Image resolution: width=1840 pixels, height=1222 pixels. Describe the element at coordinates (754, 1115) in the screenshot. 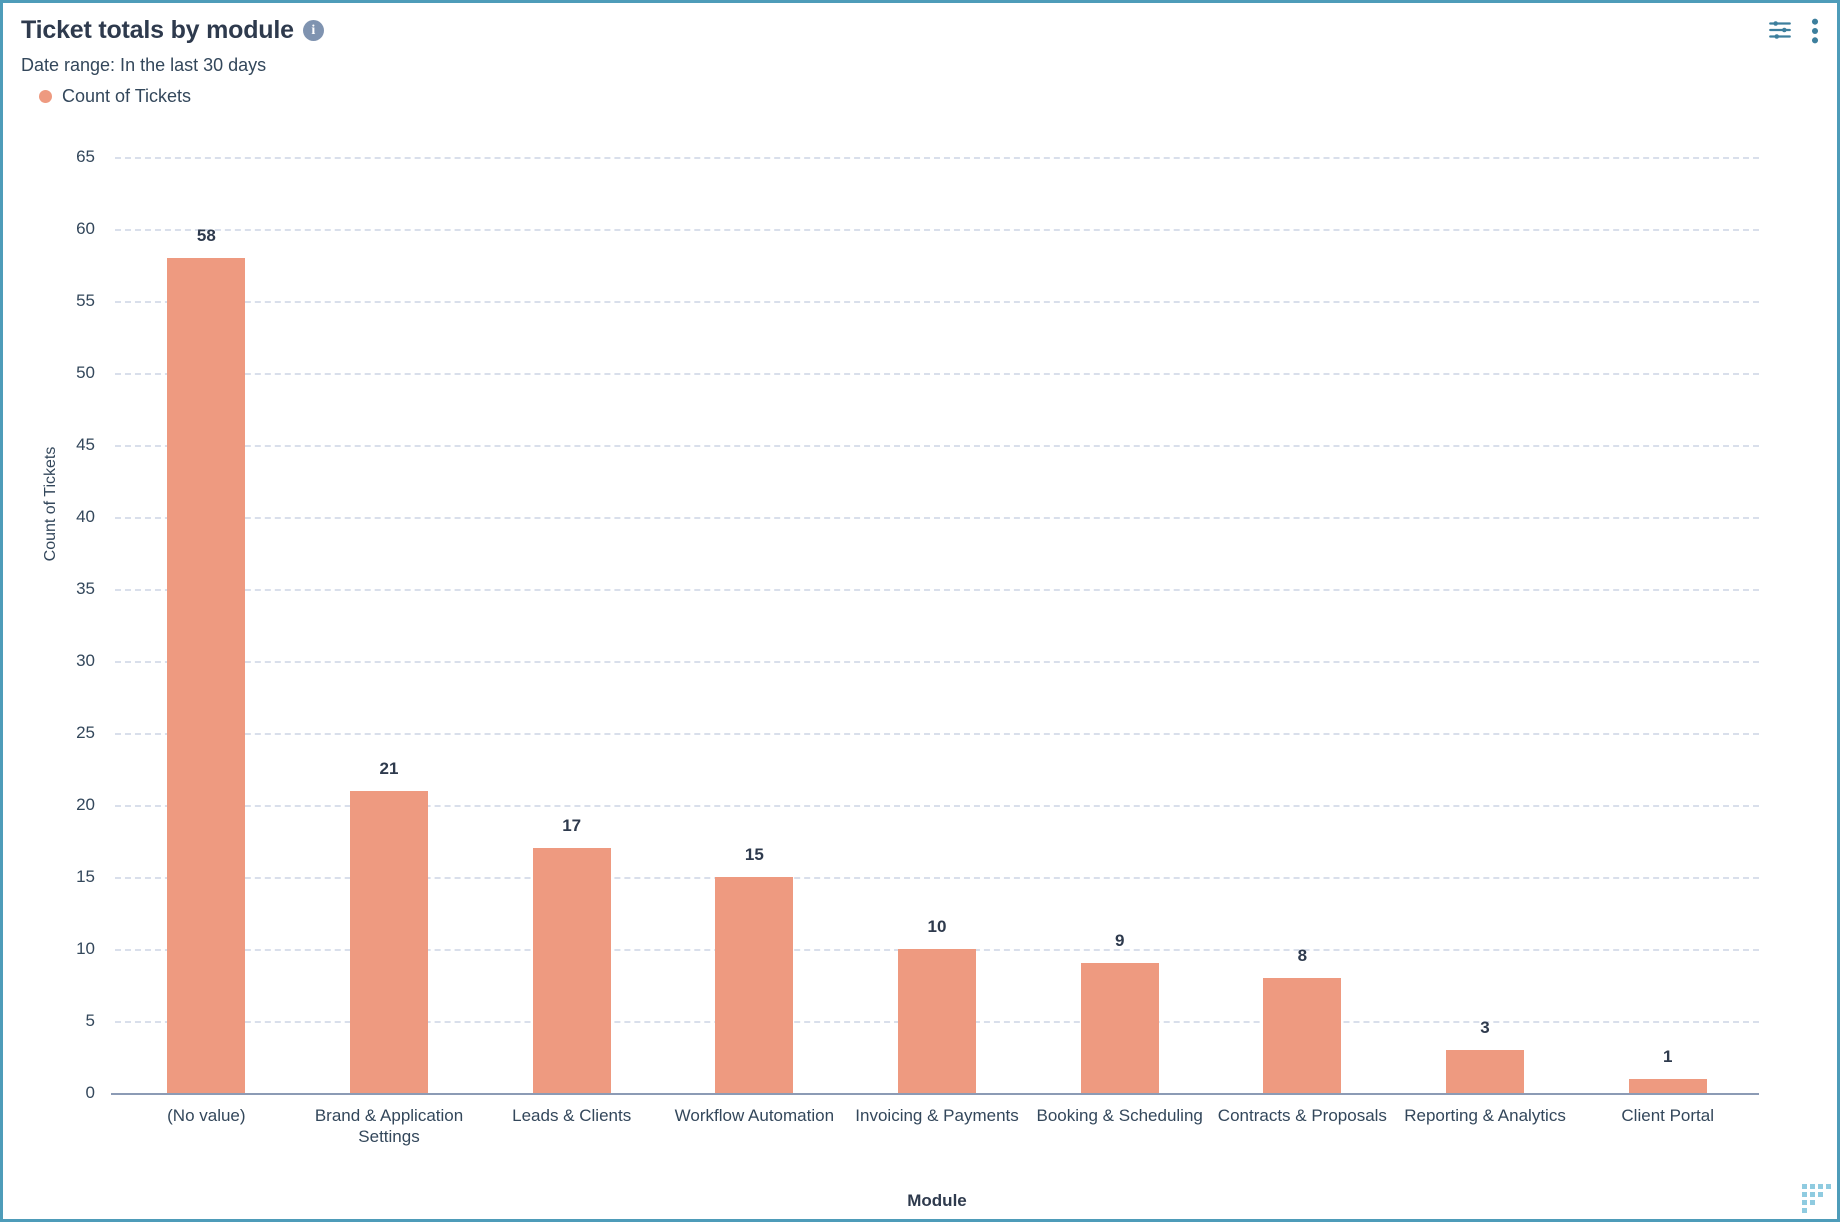

I see `x-axis-tick-label: Workflow Automation` at that location.